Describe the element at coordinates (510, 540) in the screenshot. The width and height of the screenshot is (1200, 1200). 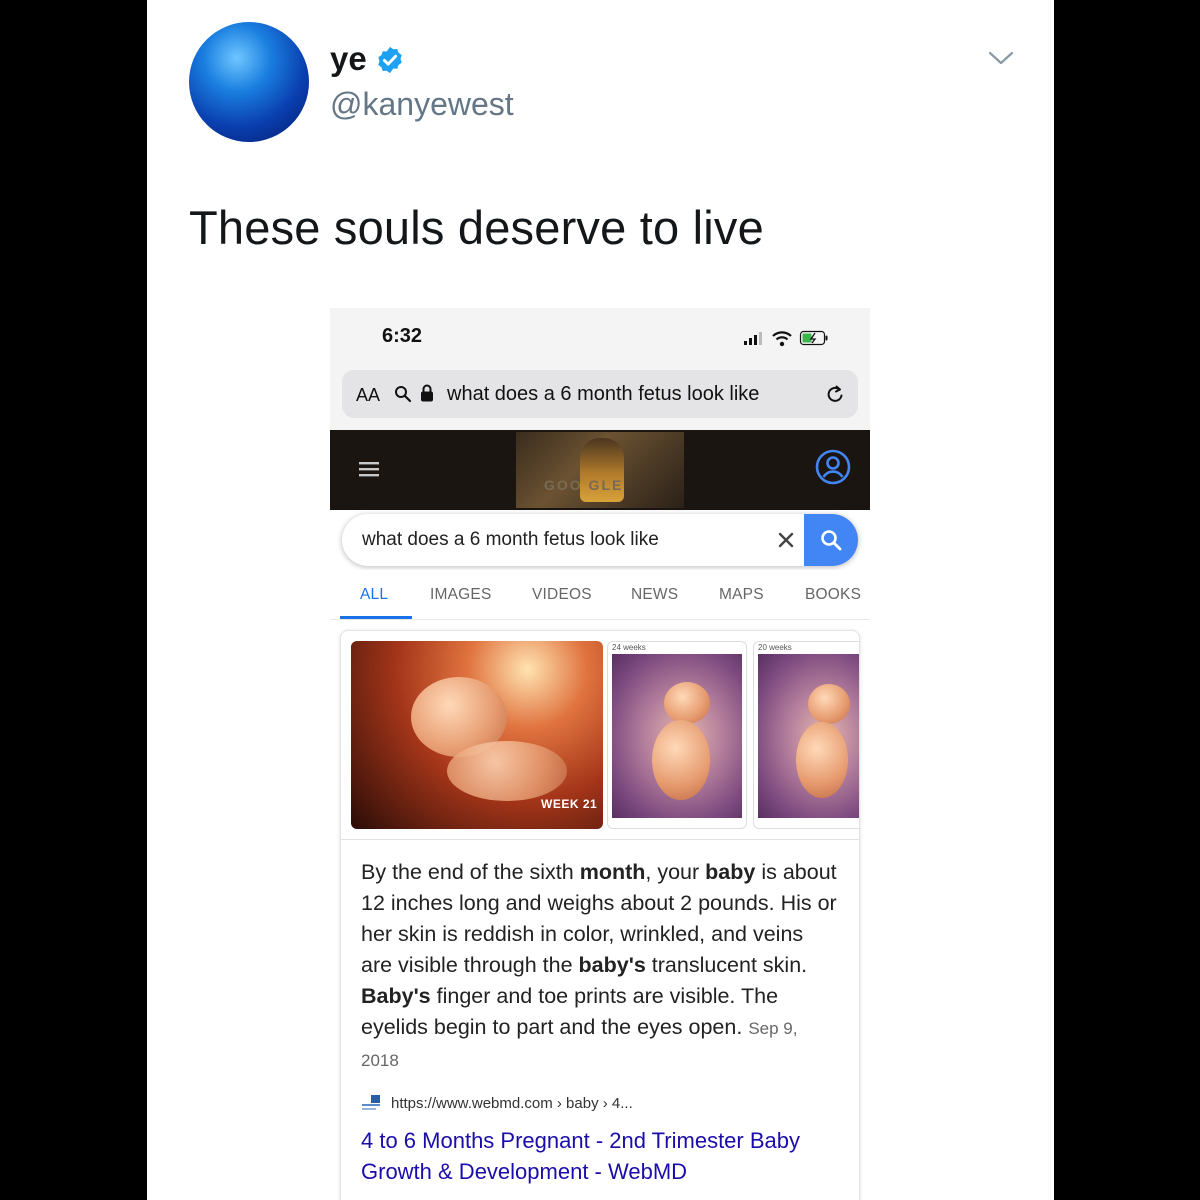
I see `search-query: what does a 6 month fetus look like` at that location.